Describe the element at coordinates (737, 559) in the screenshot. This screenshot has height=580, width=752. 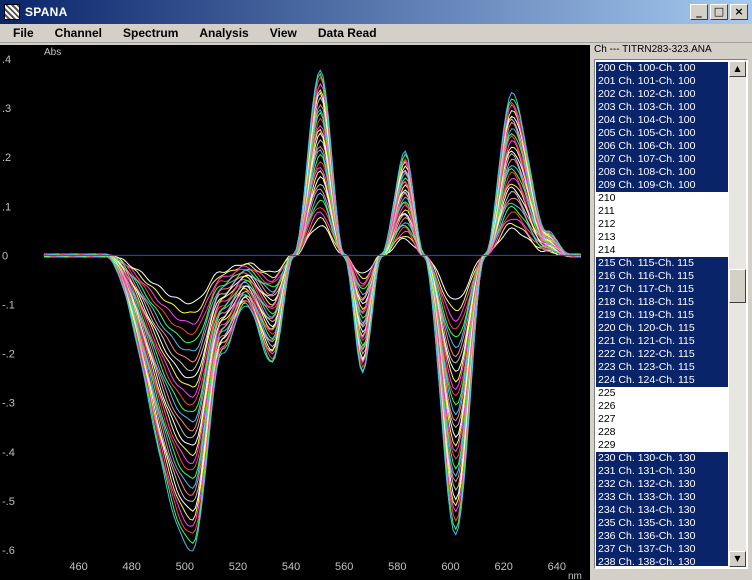
I see `scroll-down-arrow-icon: ▼` at that location.